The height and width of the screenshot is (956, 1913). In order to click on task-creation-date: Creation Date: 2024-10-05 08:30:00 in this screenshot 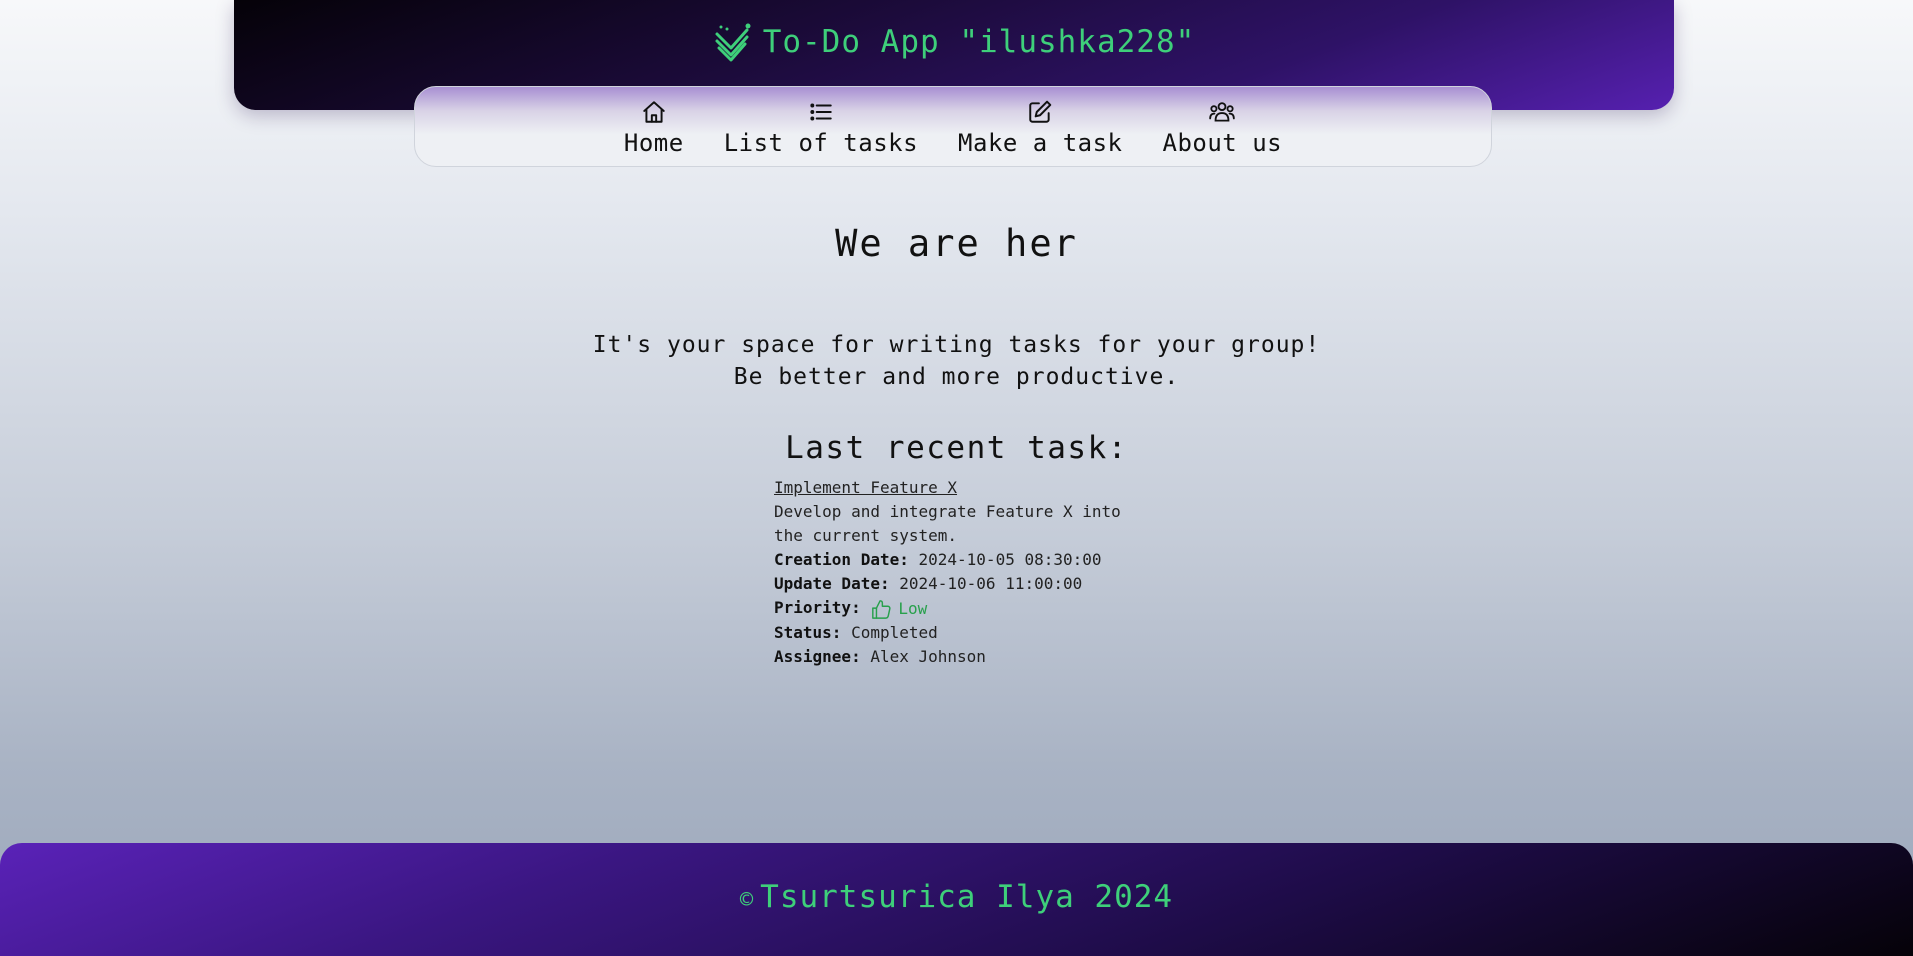, I will do `click(959, 560)`.